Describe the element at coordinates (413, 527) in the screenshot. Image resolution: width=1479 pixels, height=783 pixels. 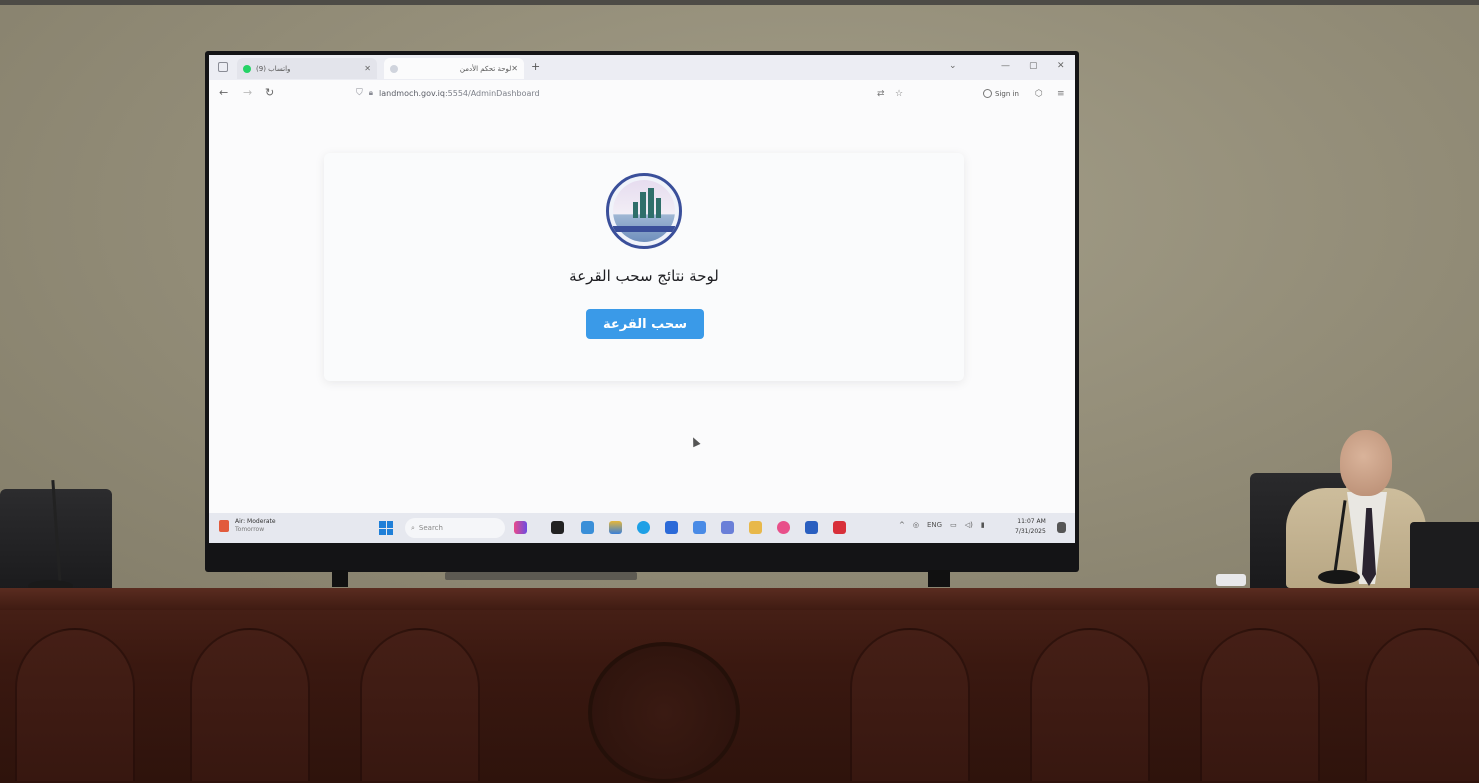
I see `search-icon: ⌕` at that location.